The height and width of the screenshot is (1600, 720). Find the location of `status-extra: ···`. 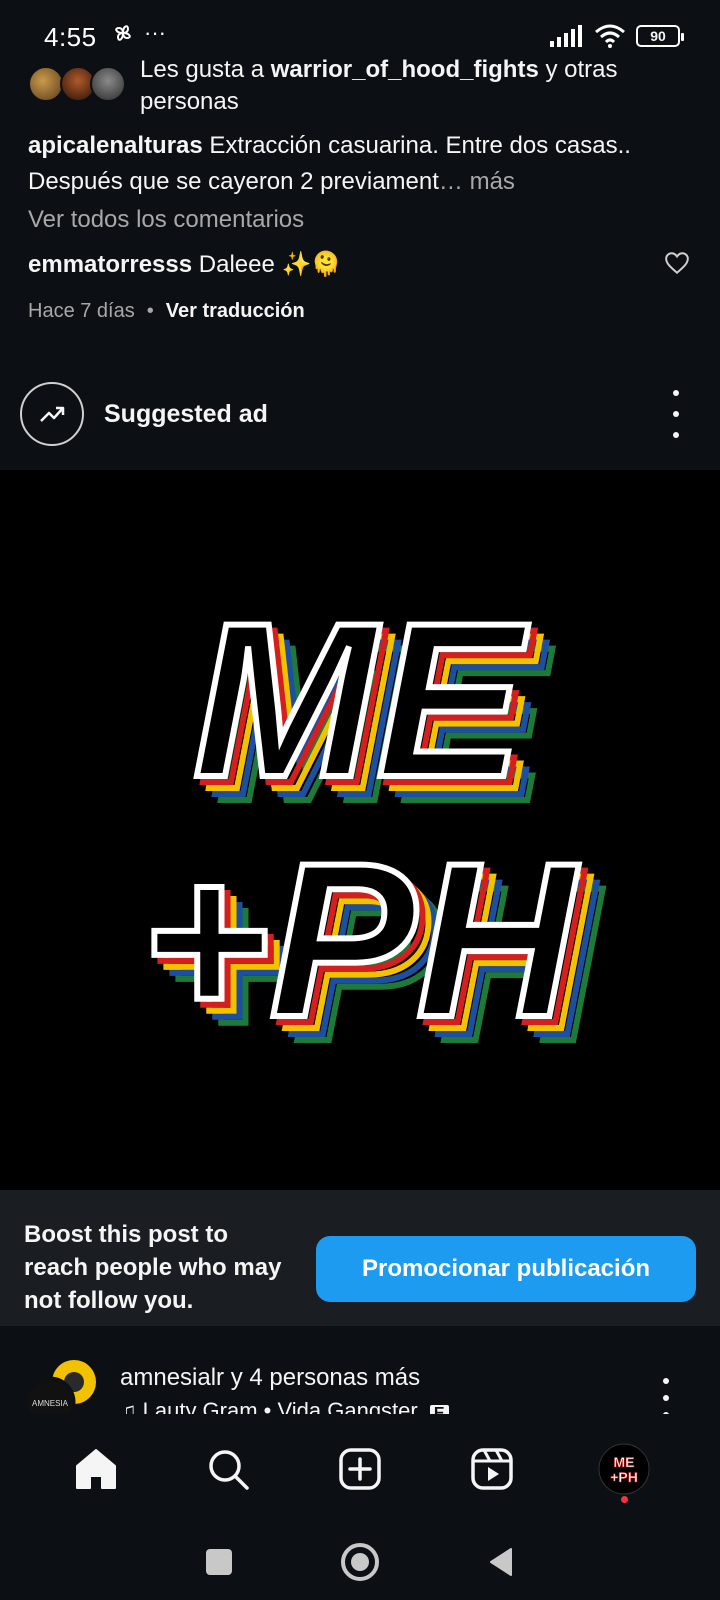

status-extra: ··· is located at coordinates (138, 33).